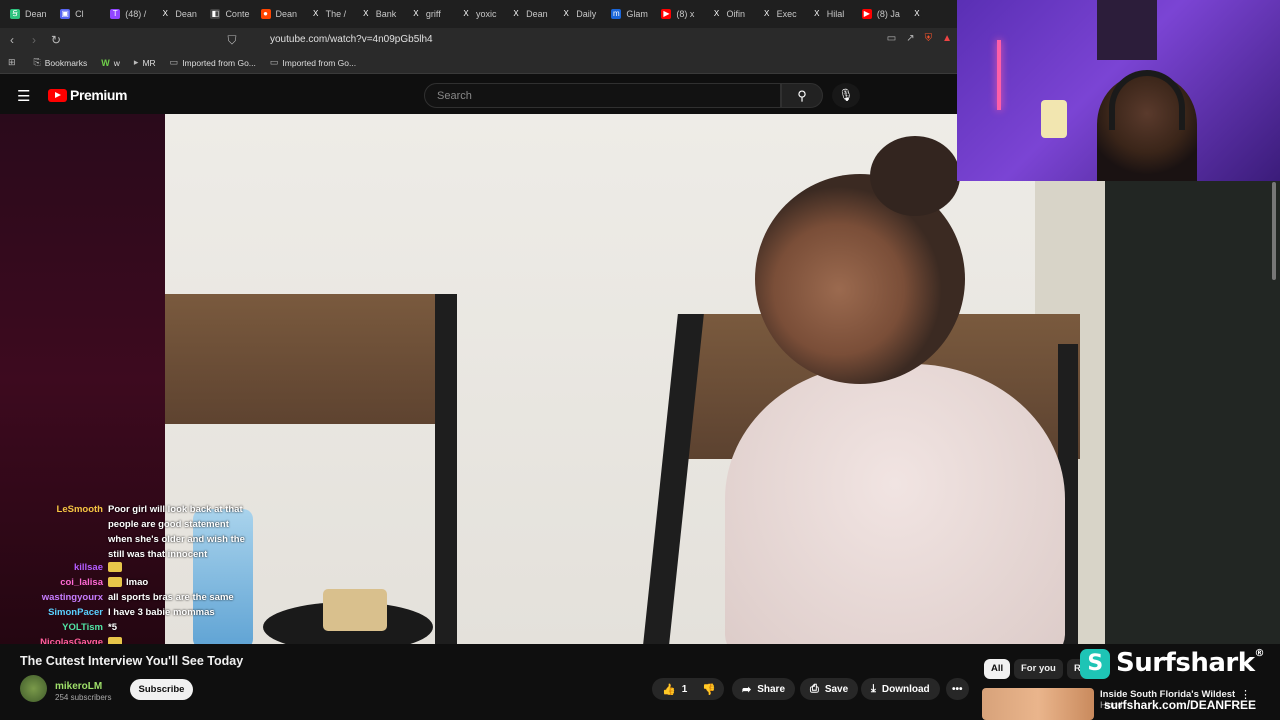 This screenshot has width=1280, height=720. What do you see at coordinates (54, 597) in the screenshot?
I see `chat-username: wastingyourx` at bounding box center [54, 597].